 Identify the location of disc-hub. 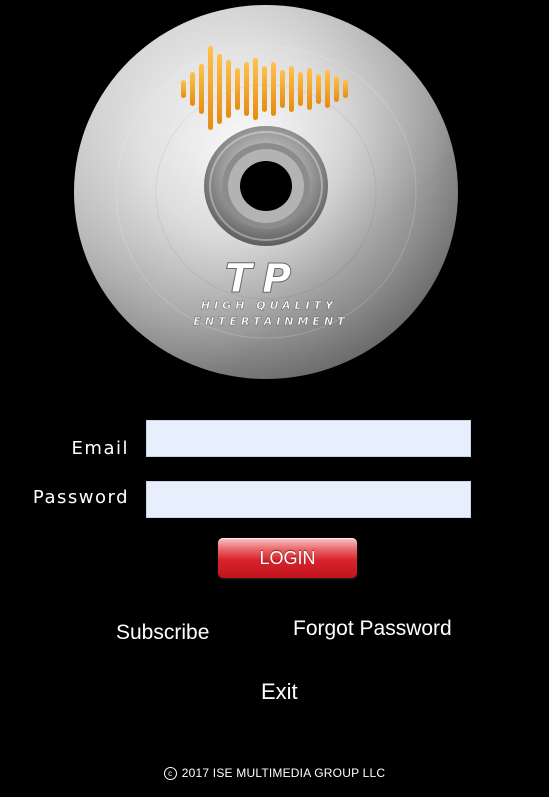
(266, 186).